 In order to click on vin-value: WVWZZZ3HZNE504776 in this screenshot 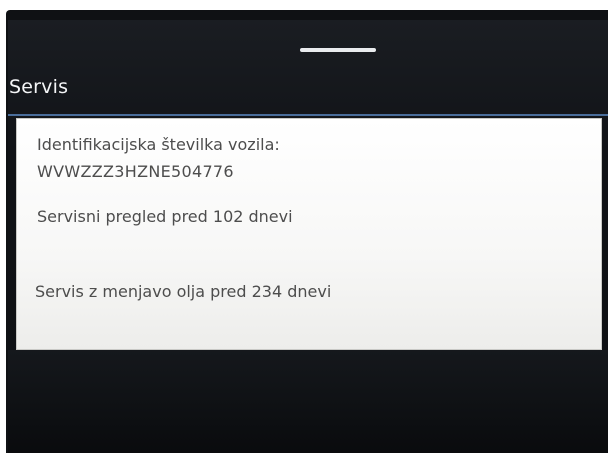, I will do `click(135, 171)`.